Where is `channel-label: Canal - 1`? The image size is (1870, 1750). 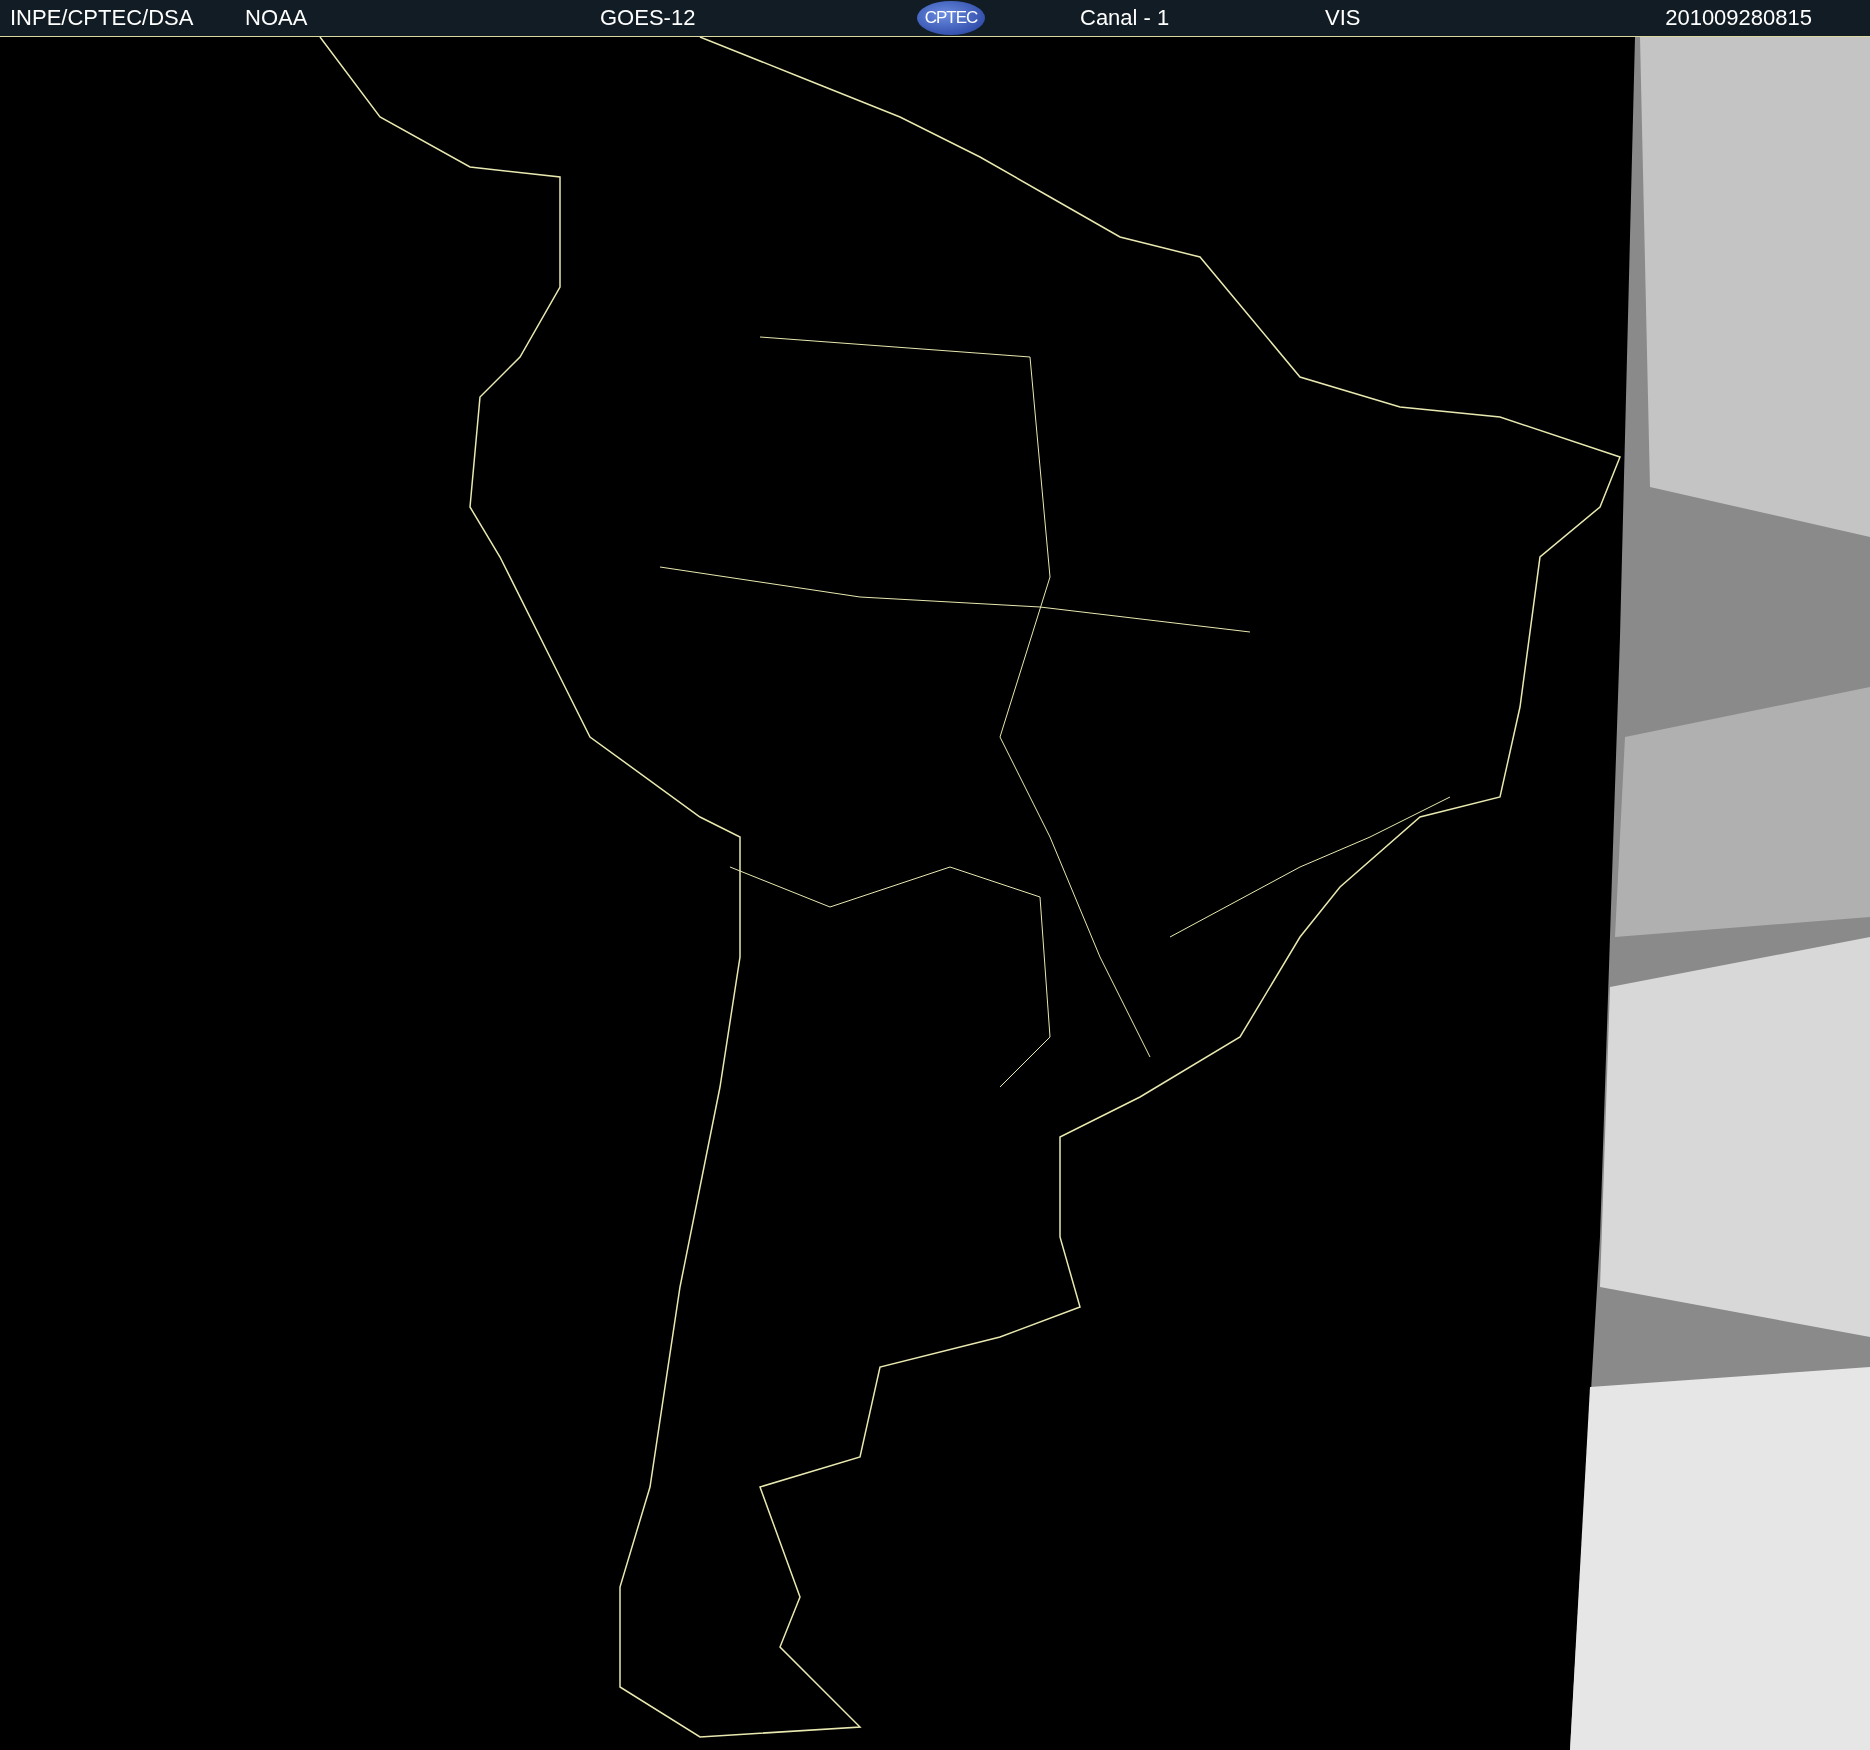
channel-label: Canal - 1 is located at coordinates (1125, 18).